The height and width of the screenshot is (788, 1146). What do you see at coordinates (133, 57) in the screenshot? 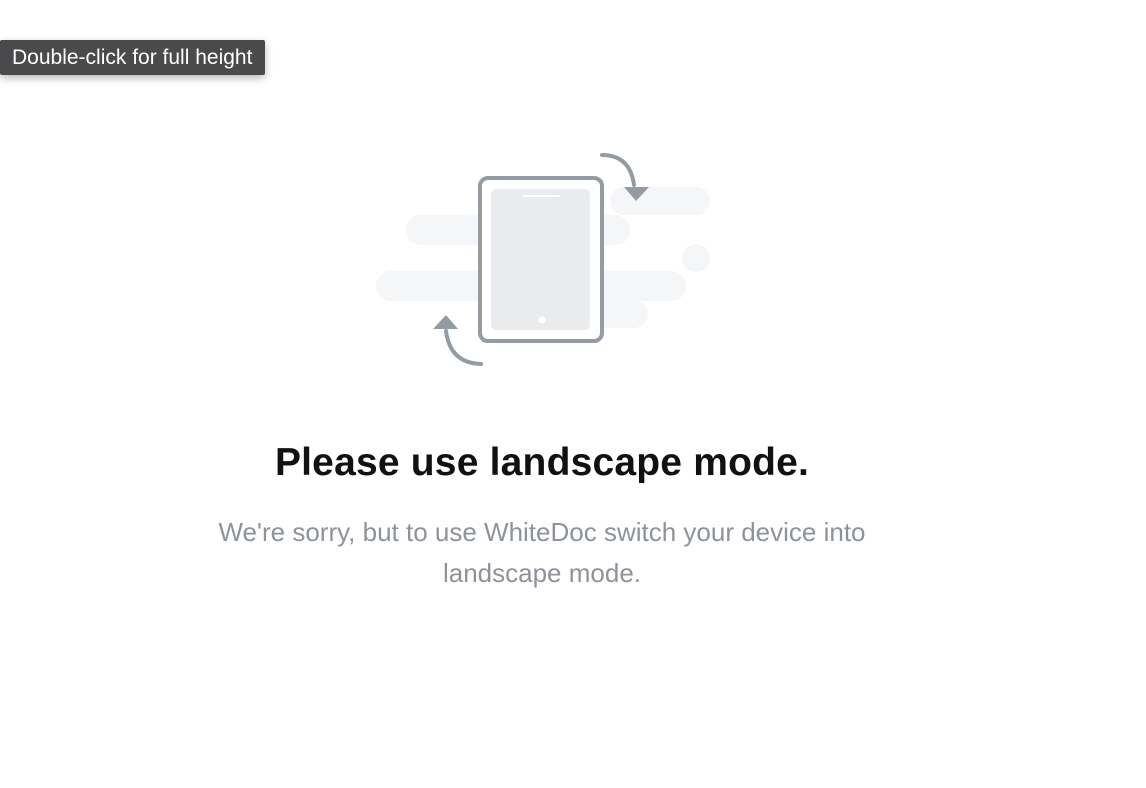
I see `full-height-tooltip: Double-click for full height` at bounding box center [133, 57].